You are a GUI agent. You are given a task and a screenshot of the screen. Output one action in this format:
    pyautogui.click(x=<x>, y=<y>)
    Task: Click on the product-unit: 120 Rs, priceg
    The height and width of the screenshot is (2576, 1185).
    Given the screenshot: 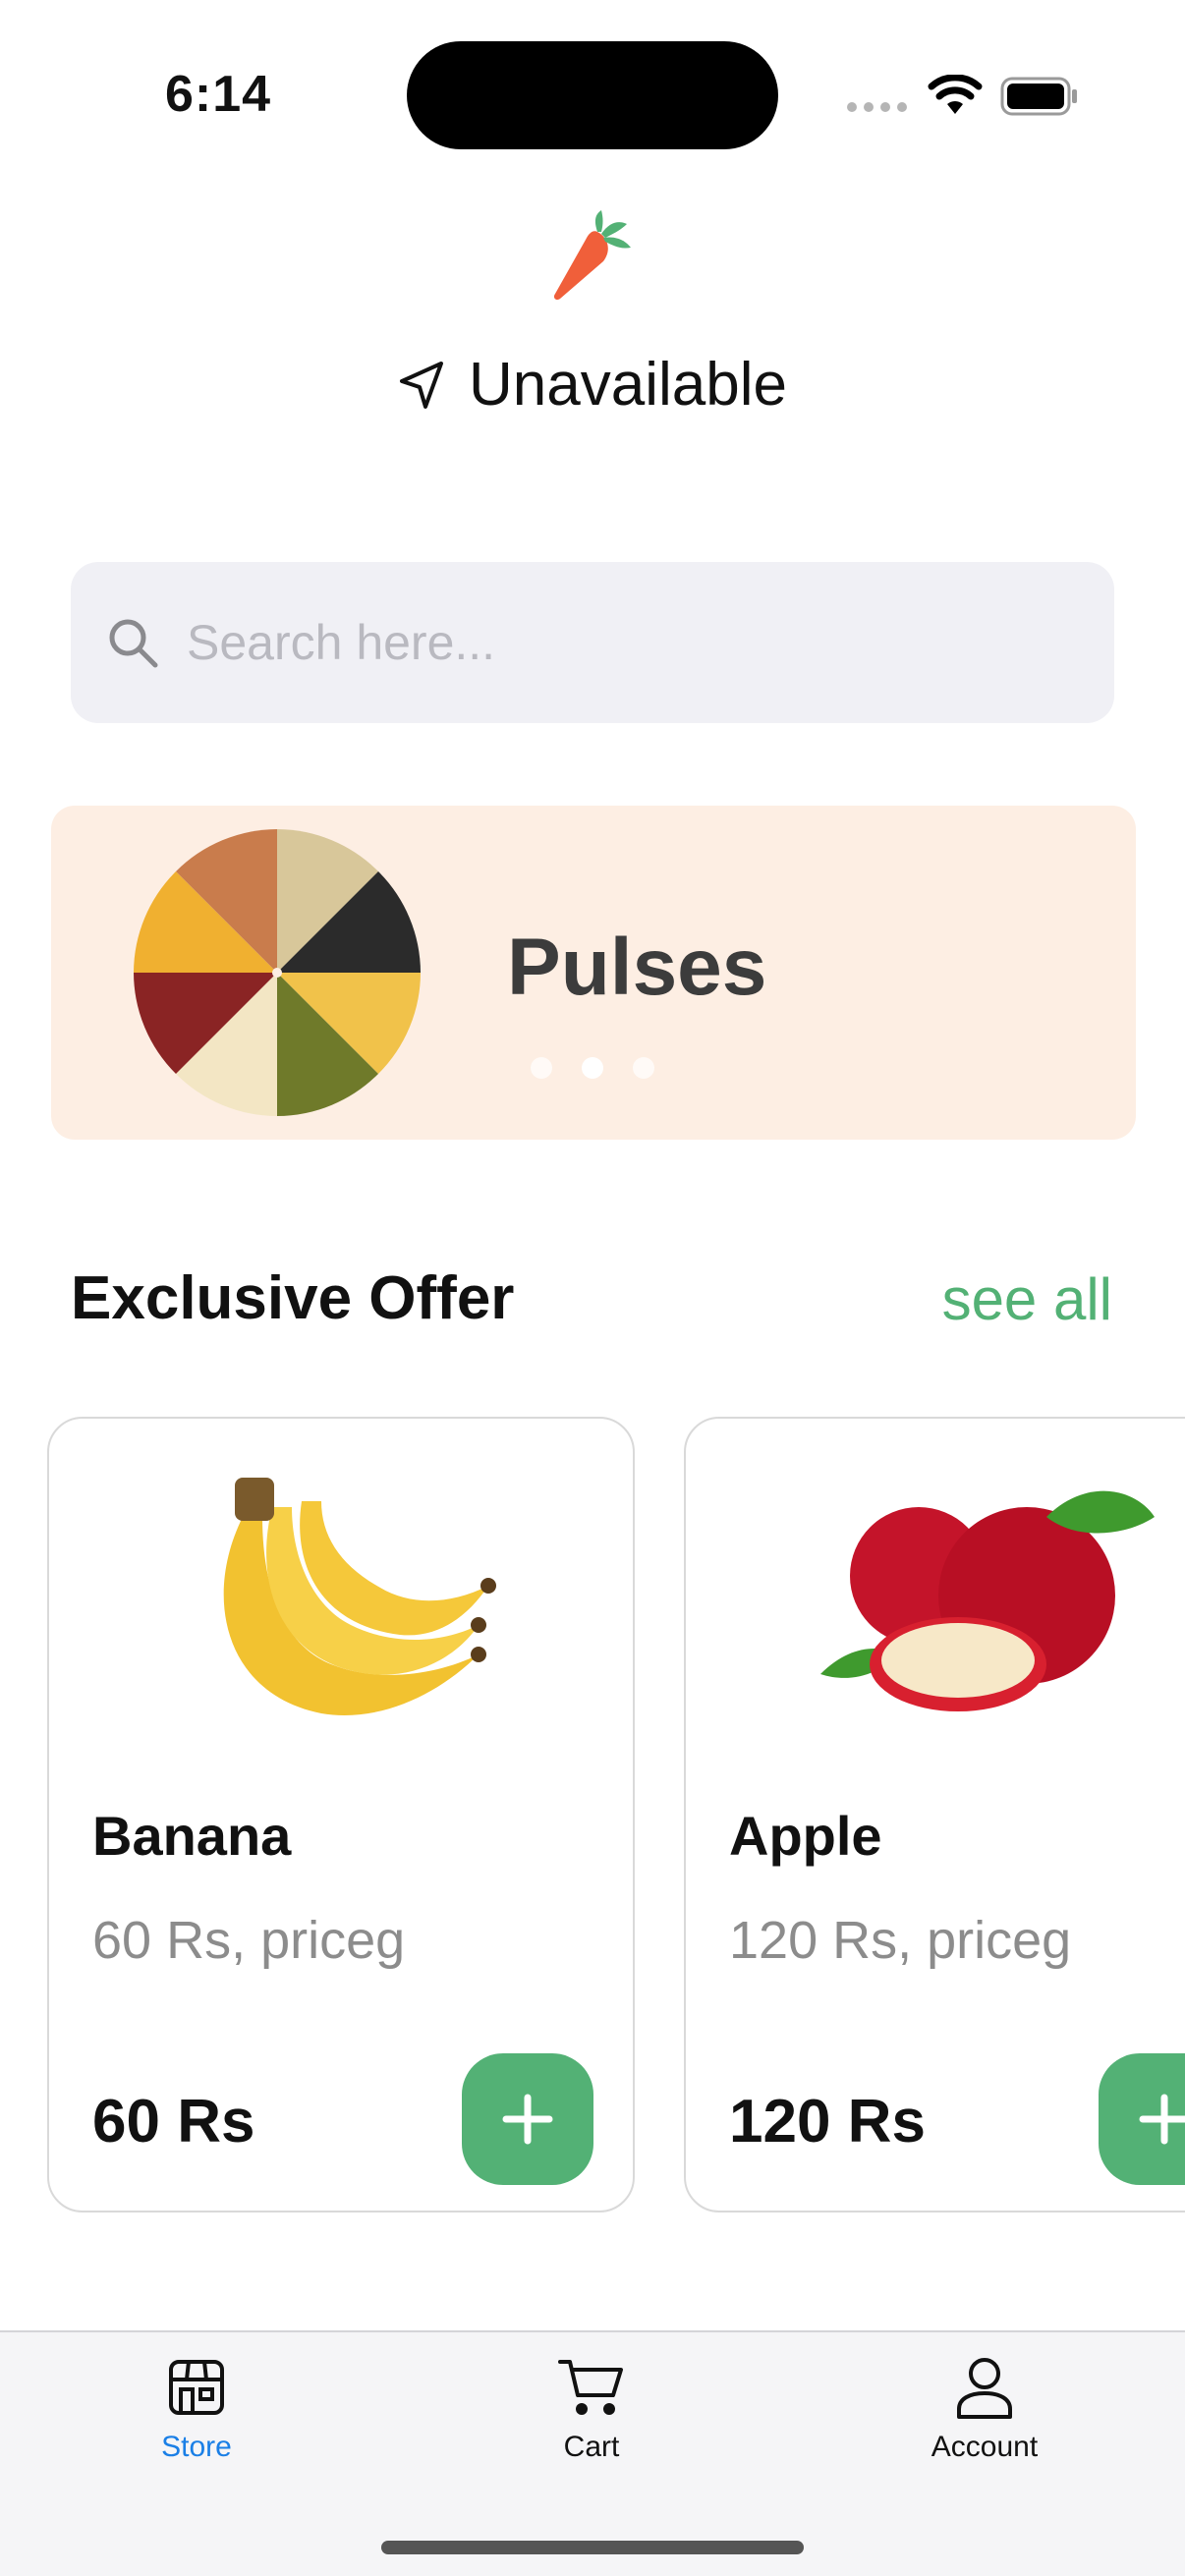 What is the action you would take?
    pyautogui.click(x=901, y=1940)
    